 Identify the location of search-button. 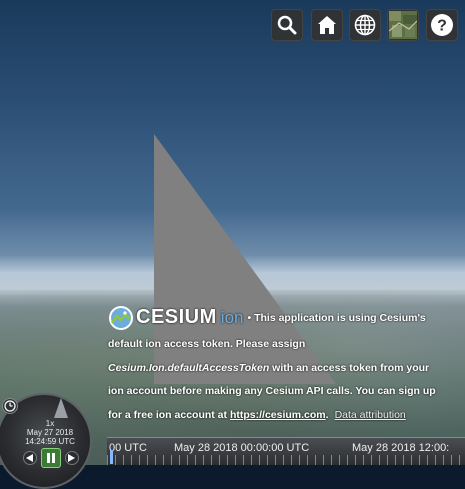
(287, 25).